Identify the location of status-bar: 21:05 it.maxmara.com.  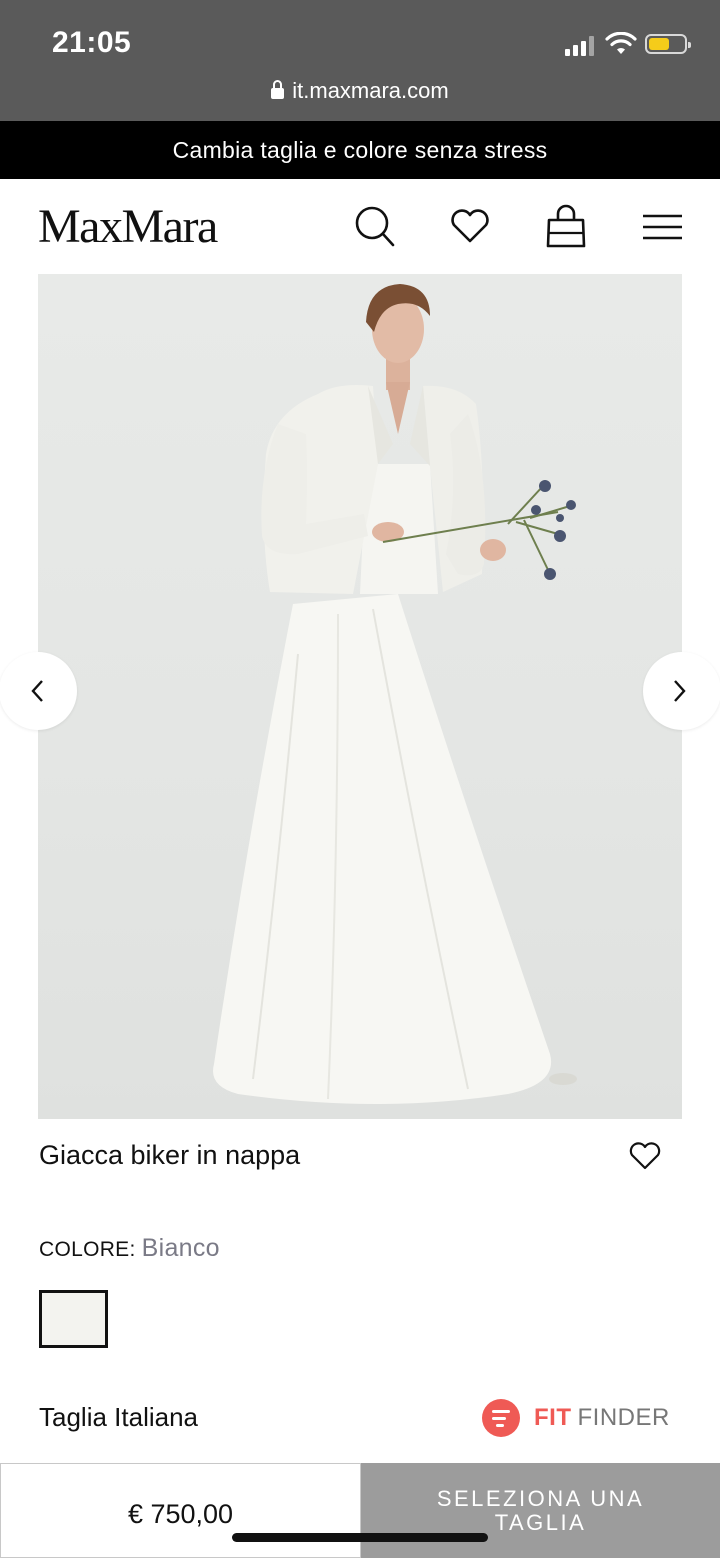
(360, 60).